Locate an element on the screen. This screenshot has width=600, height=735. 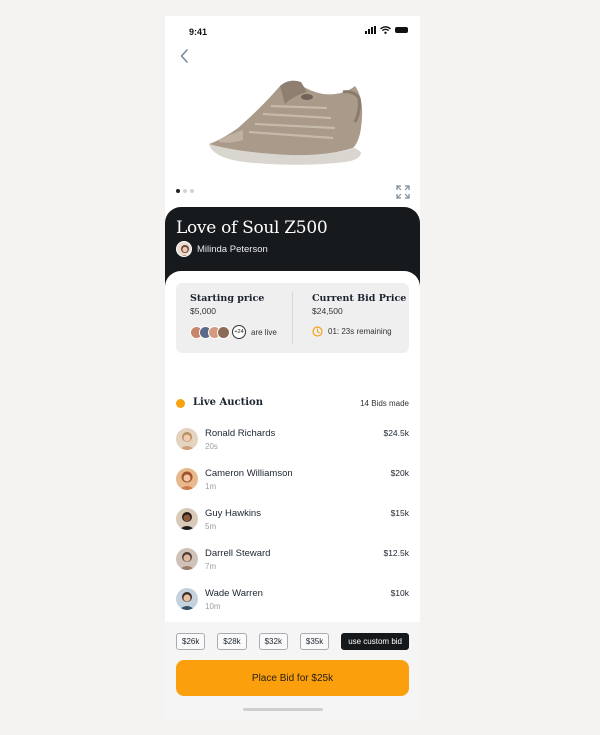
live-auction-header: Live Auction 14 Bids made is located at coordinates (292, 404).